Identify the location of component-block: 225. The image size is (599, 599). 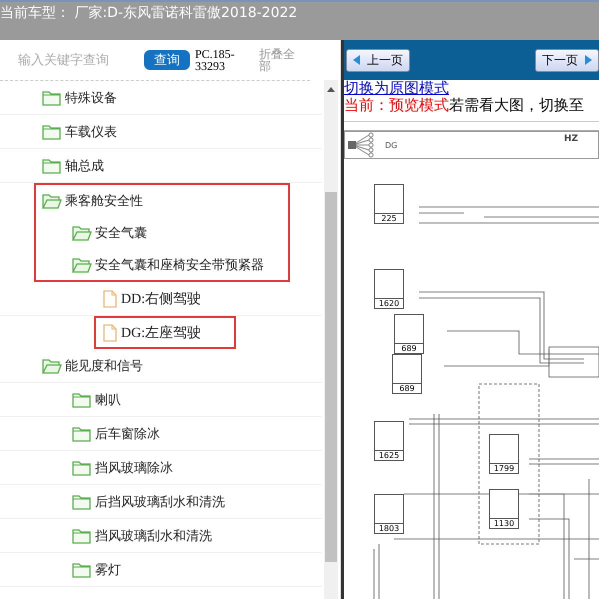
(389, 204).